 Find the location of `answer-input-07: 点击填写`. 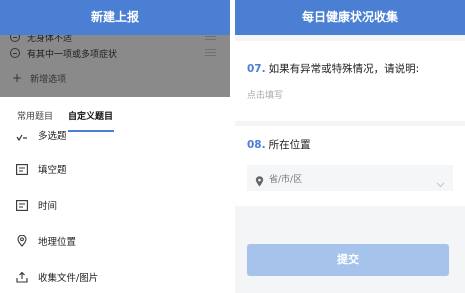

answer-input-07: 点击填写 is located at coordinates (265, 94).